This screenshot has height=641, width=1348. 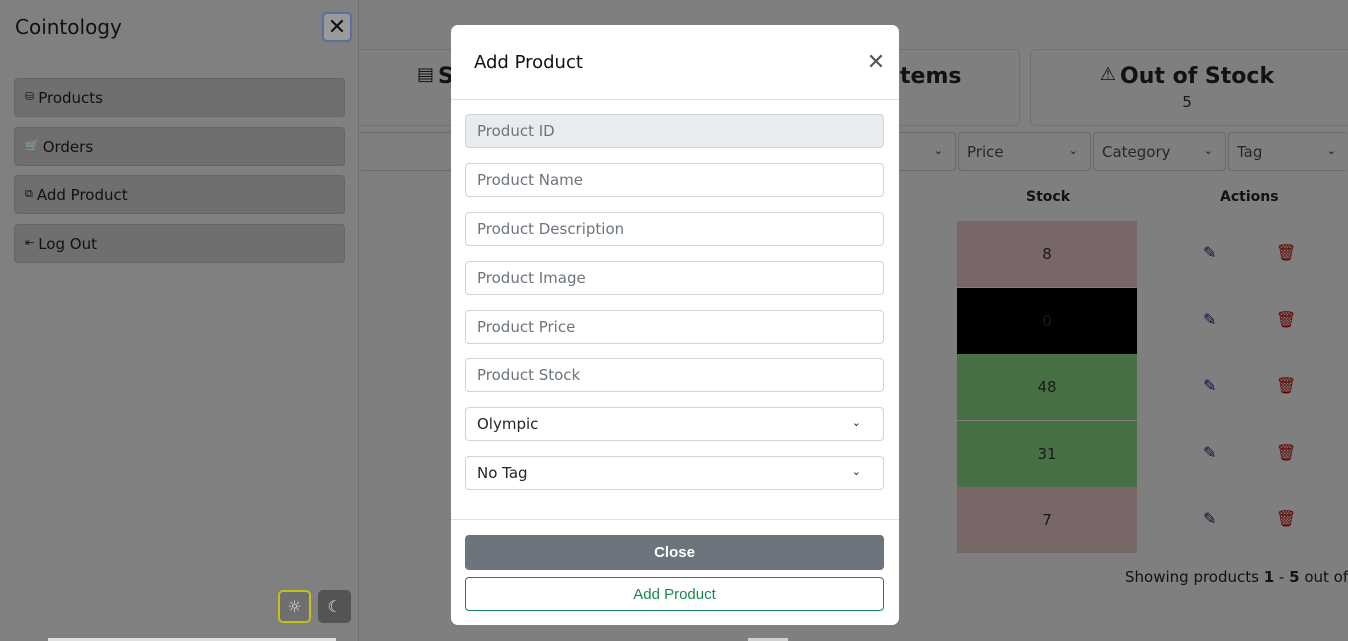 I want to click on dark-theme-button: ☾, so click(x=334, y=606).